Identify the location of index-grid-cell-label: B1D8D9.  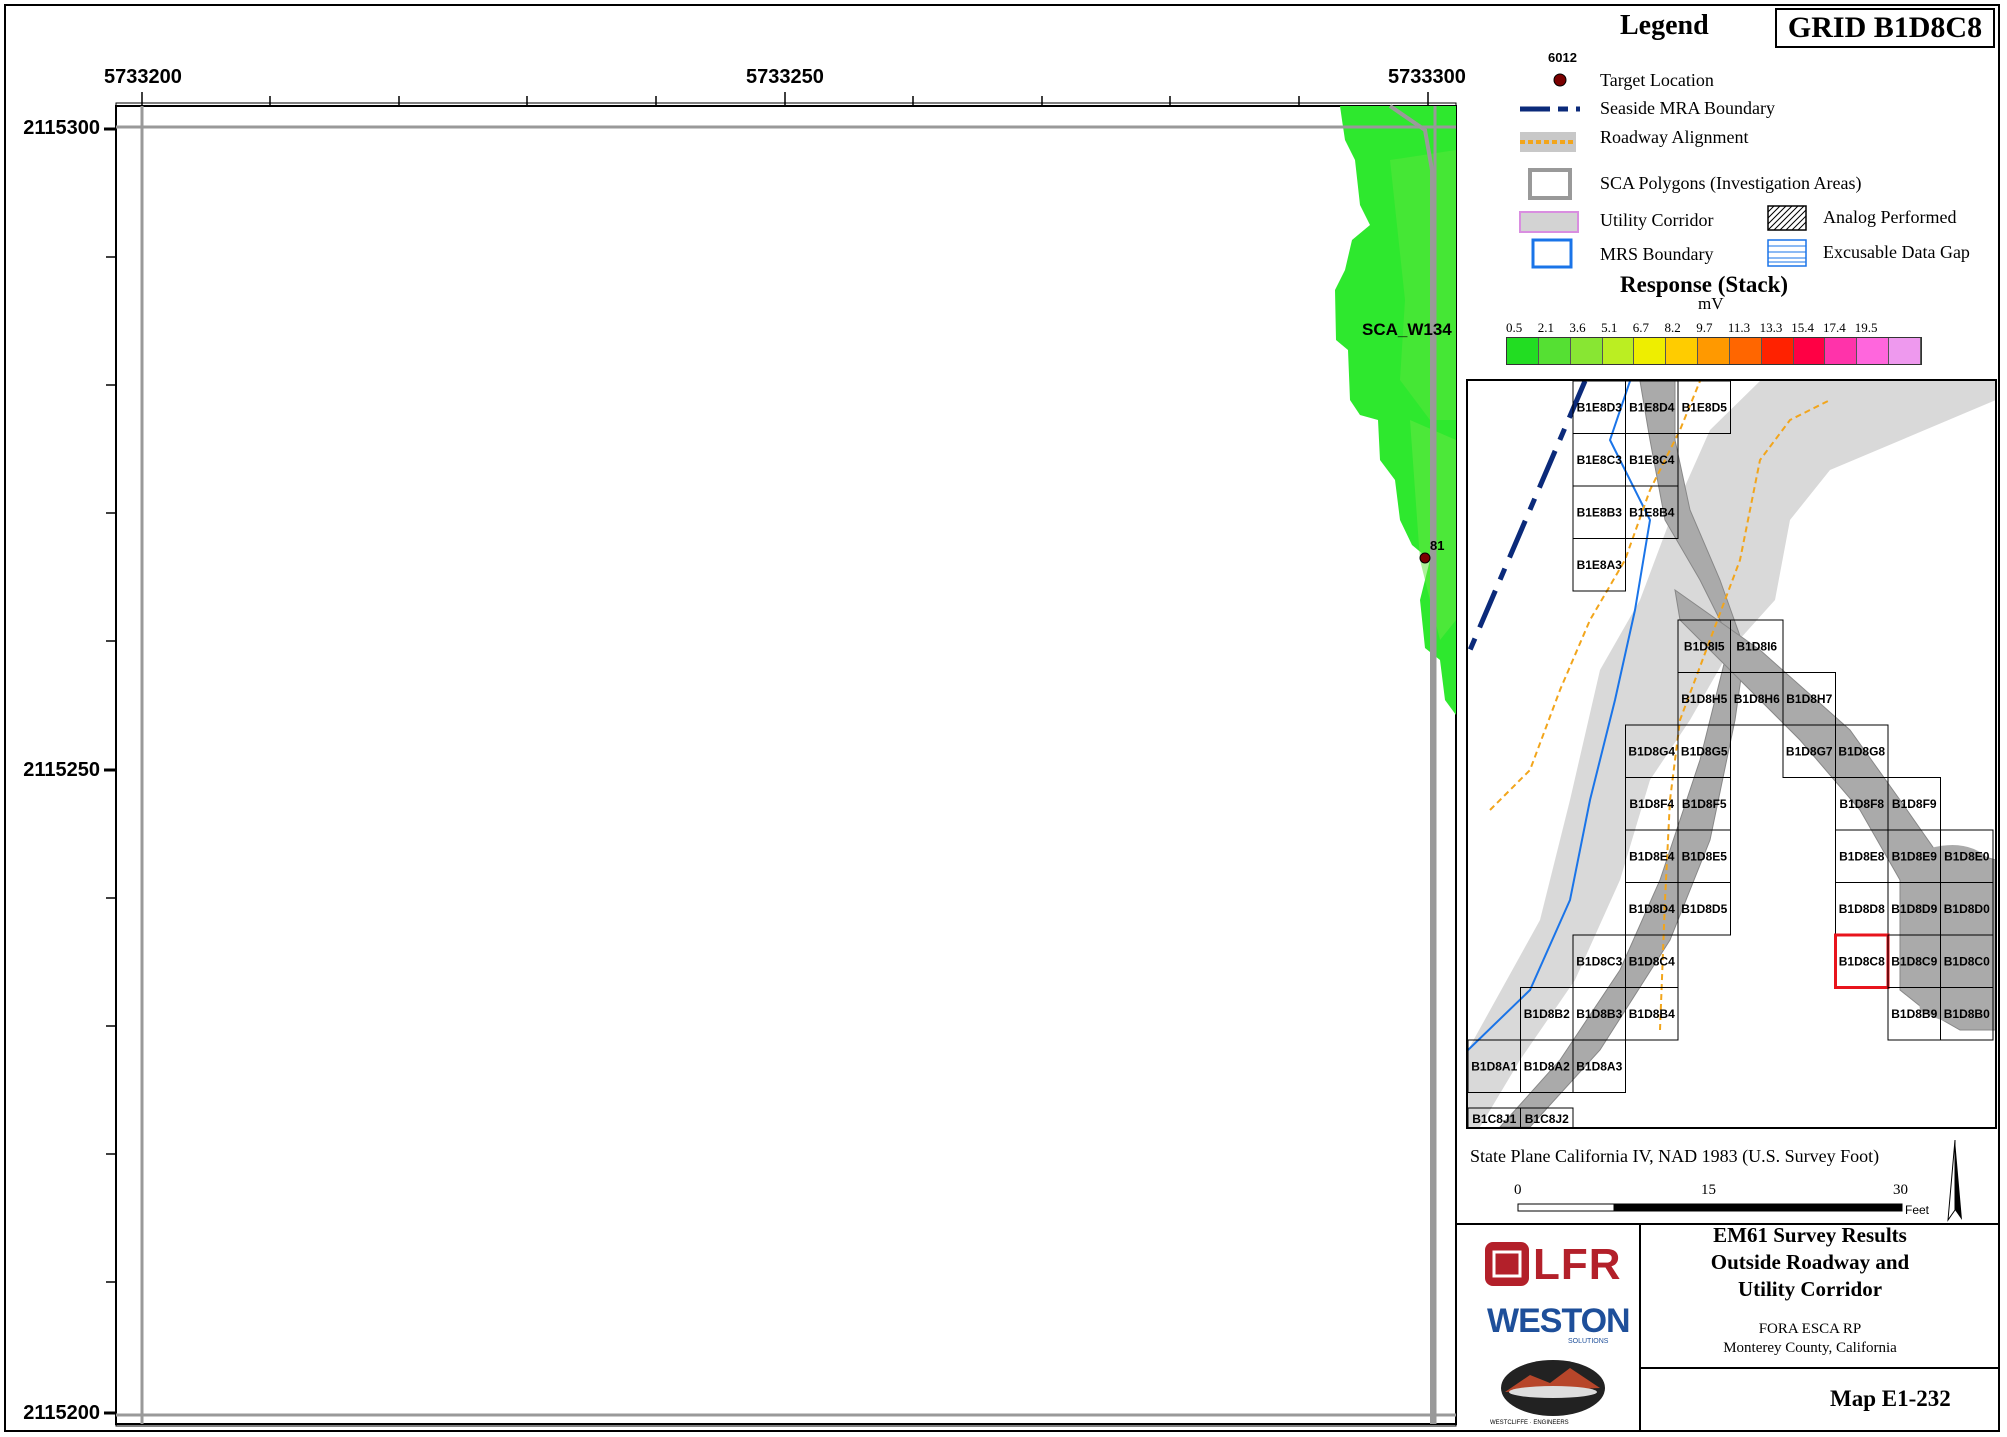
(1914, 909).